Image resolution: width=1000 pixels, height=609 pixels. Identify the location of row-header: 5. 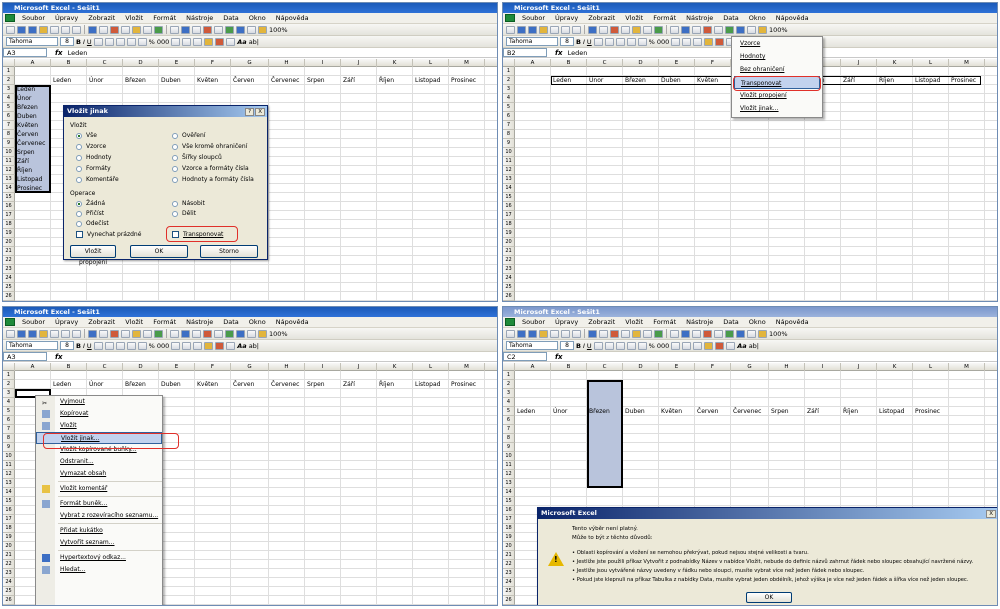
(9, 107).